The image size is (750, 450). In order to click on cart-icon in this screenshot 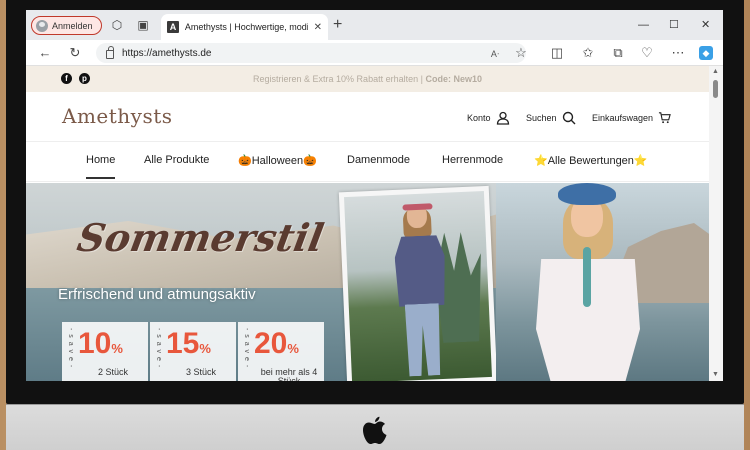, I will do `click(664, 118)`.